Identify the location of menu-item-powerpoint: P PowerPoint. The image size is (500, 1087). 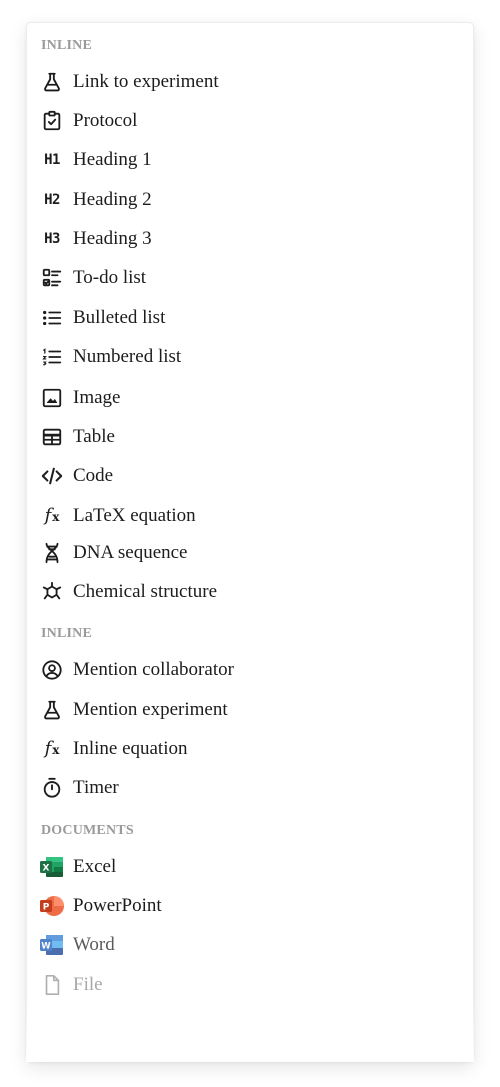
(250, 906).